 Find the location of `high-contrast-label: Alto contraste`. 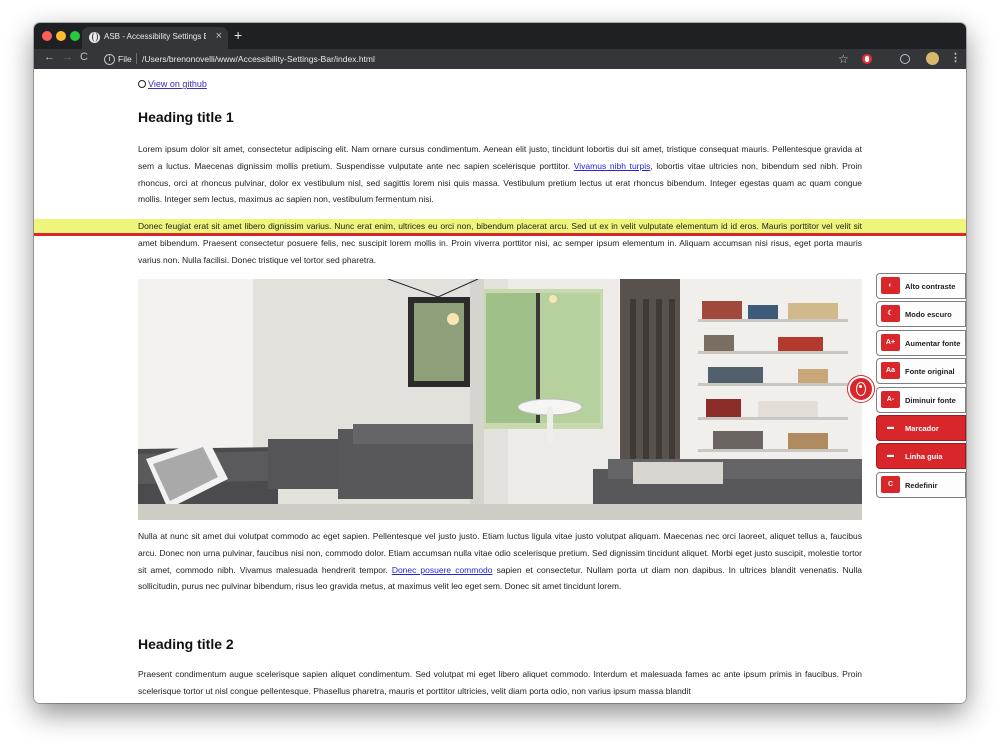

high-contrast-label: Alto contraste is located at coordinates (930, 286).